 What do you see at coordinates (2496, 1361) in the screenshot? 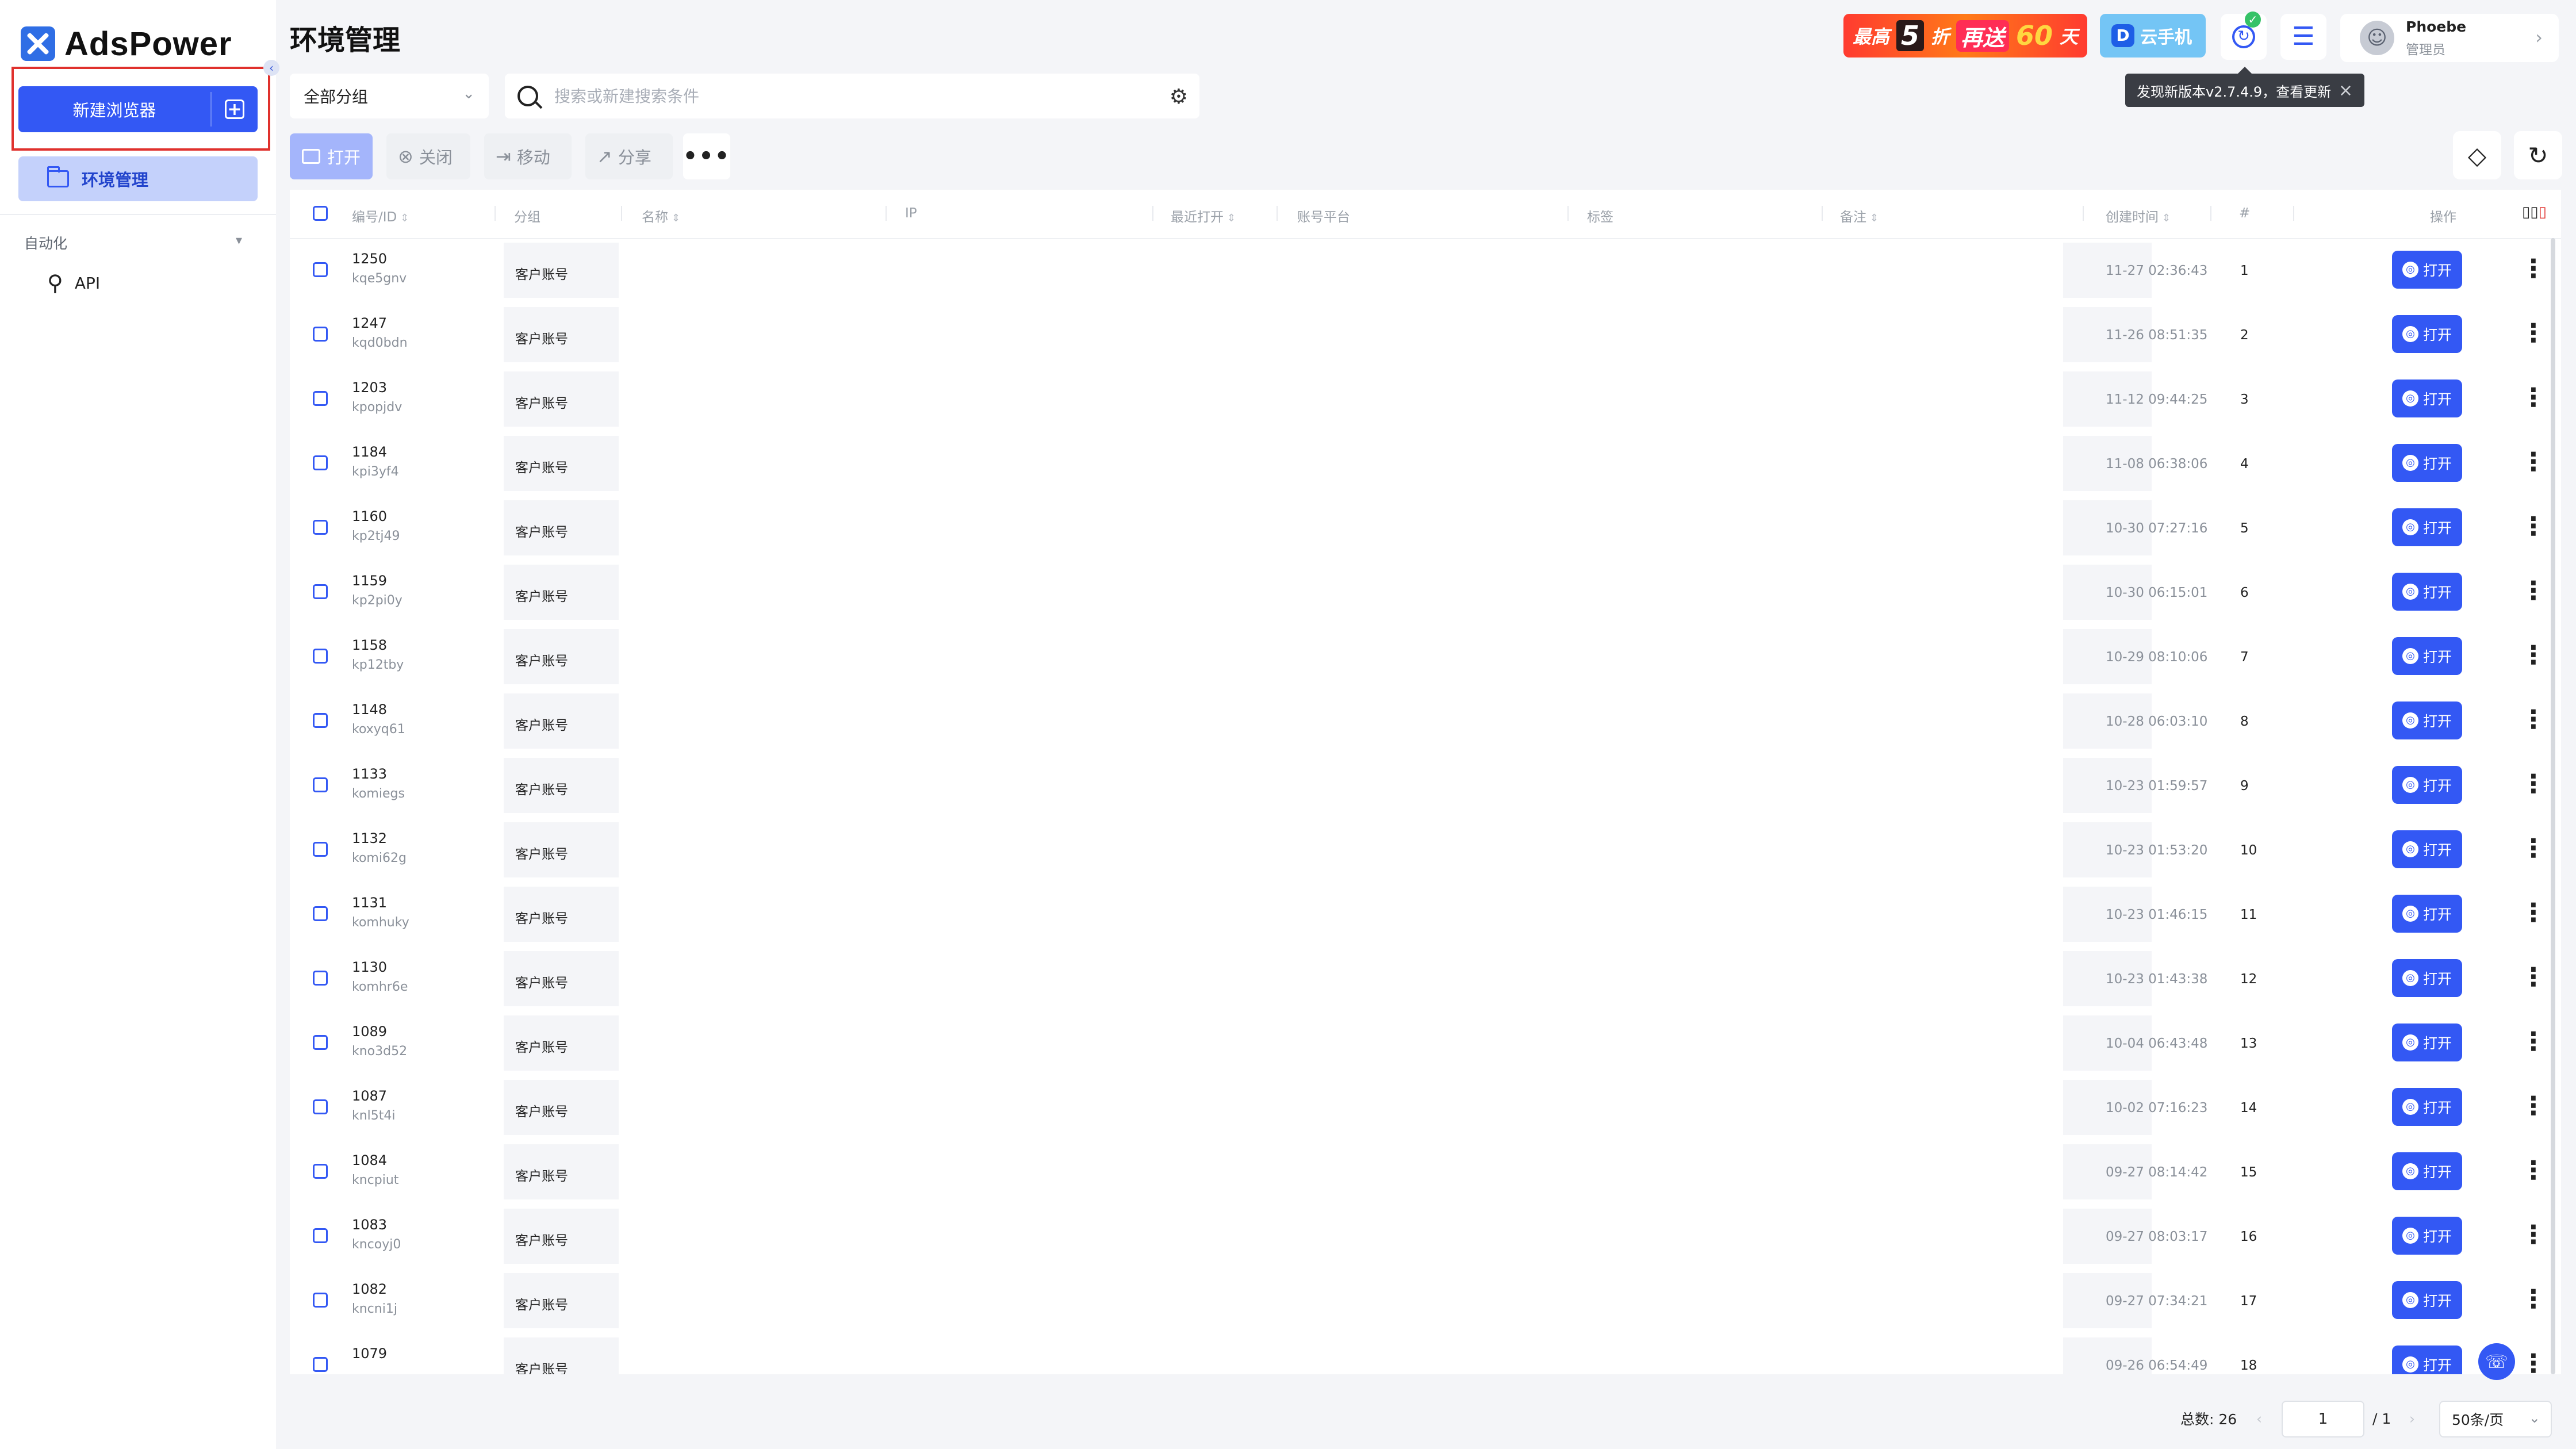
I see `support-chat-button: ☏` at bounding box center [2496, 1361].